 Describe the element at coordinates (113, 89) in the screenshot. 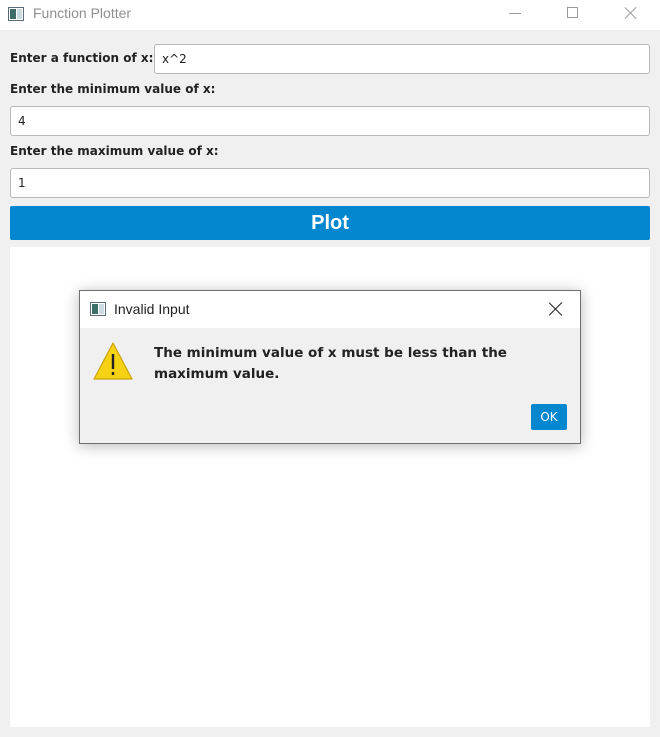

I see `min-label: Enter the minimum value of x:` at that location.